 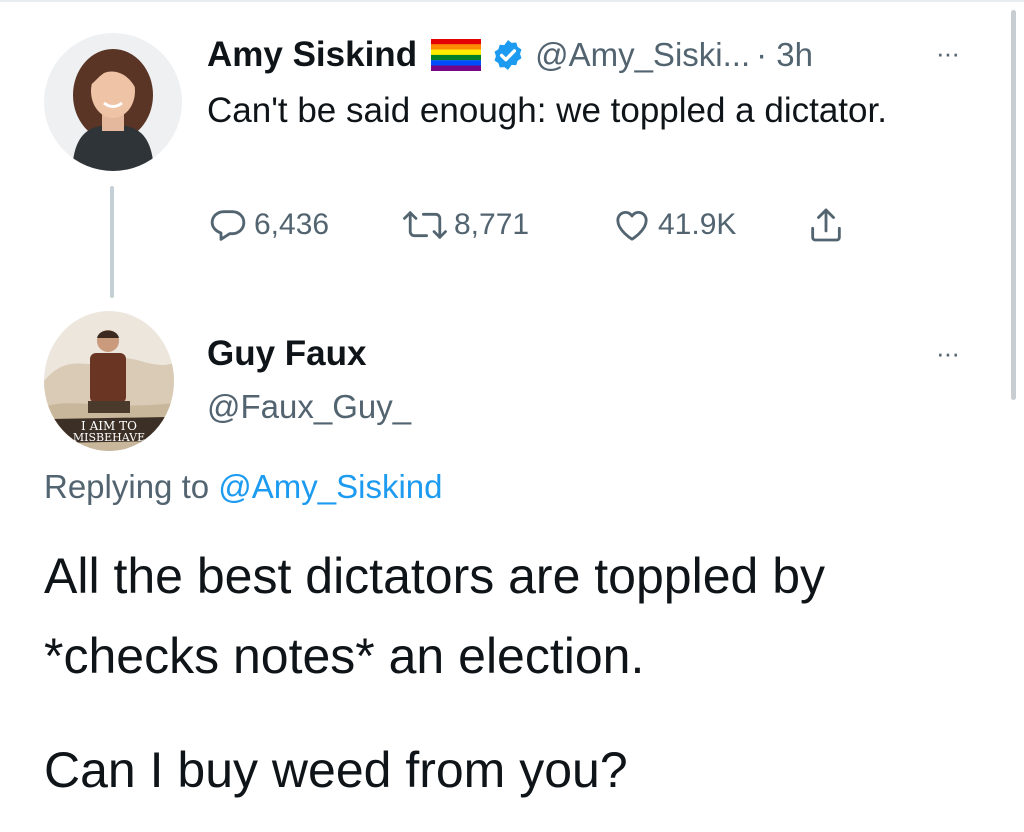 I want to click on retweet-count: 8,771, so click(x=492, y=224).